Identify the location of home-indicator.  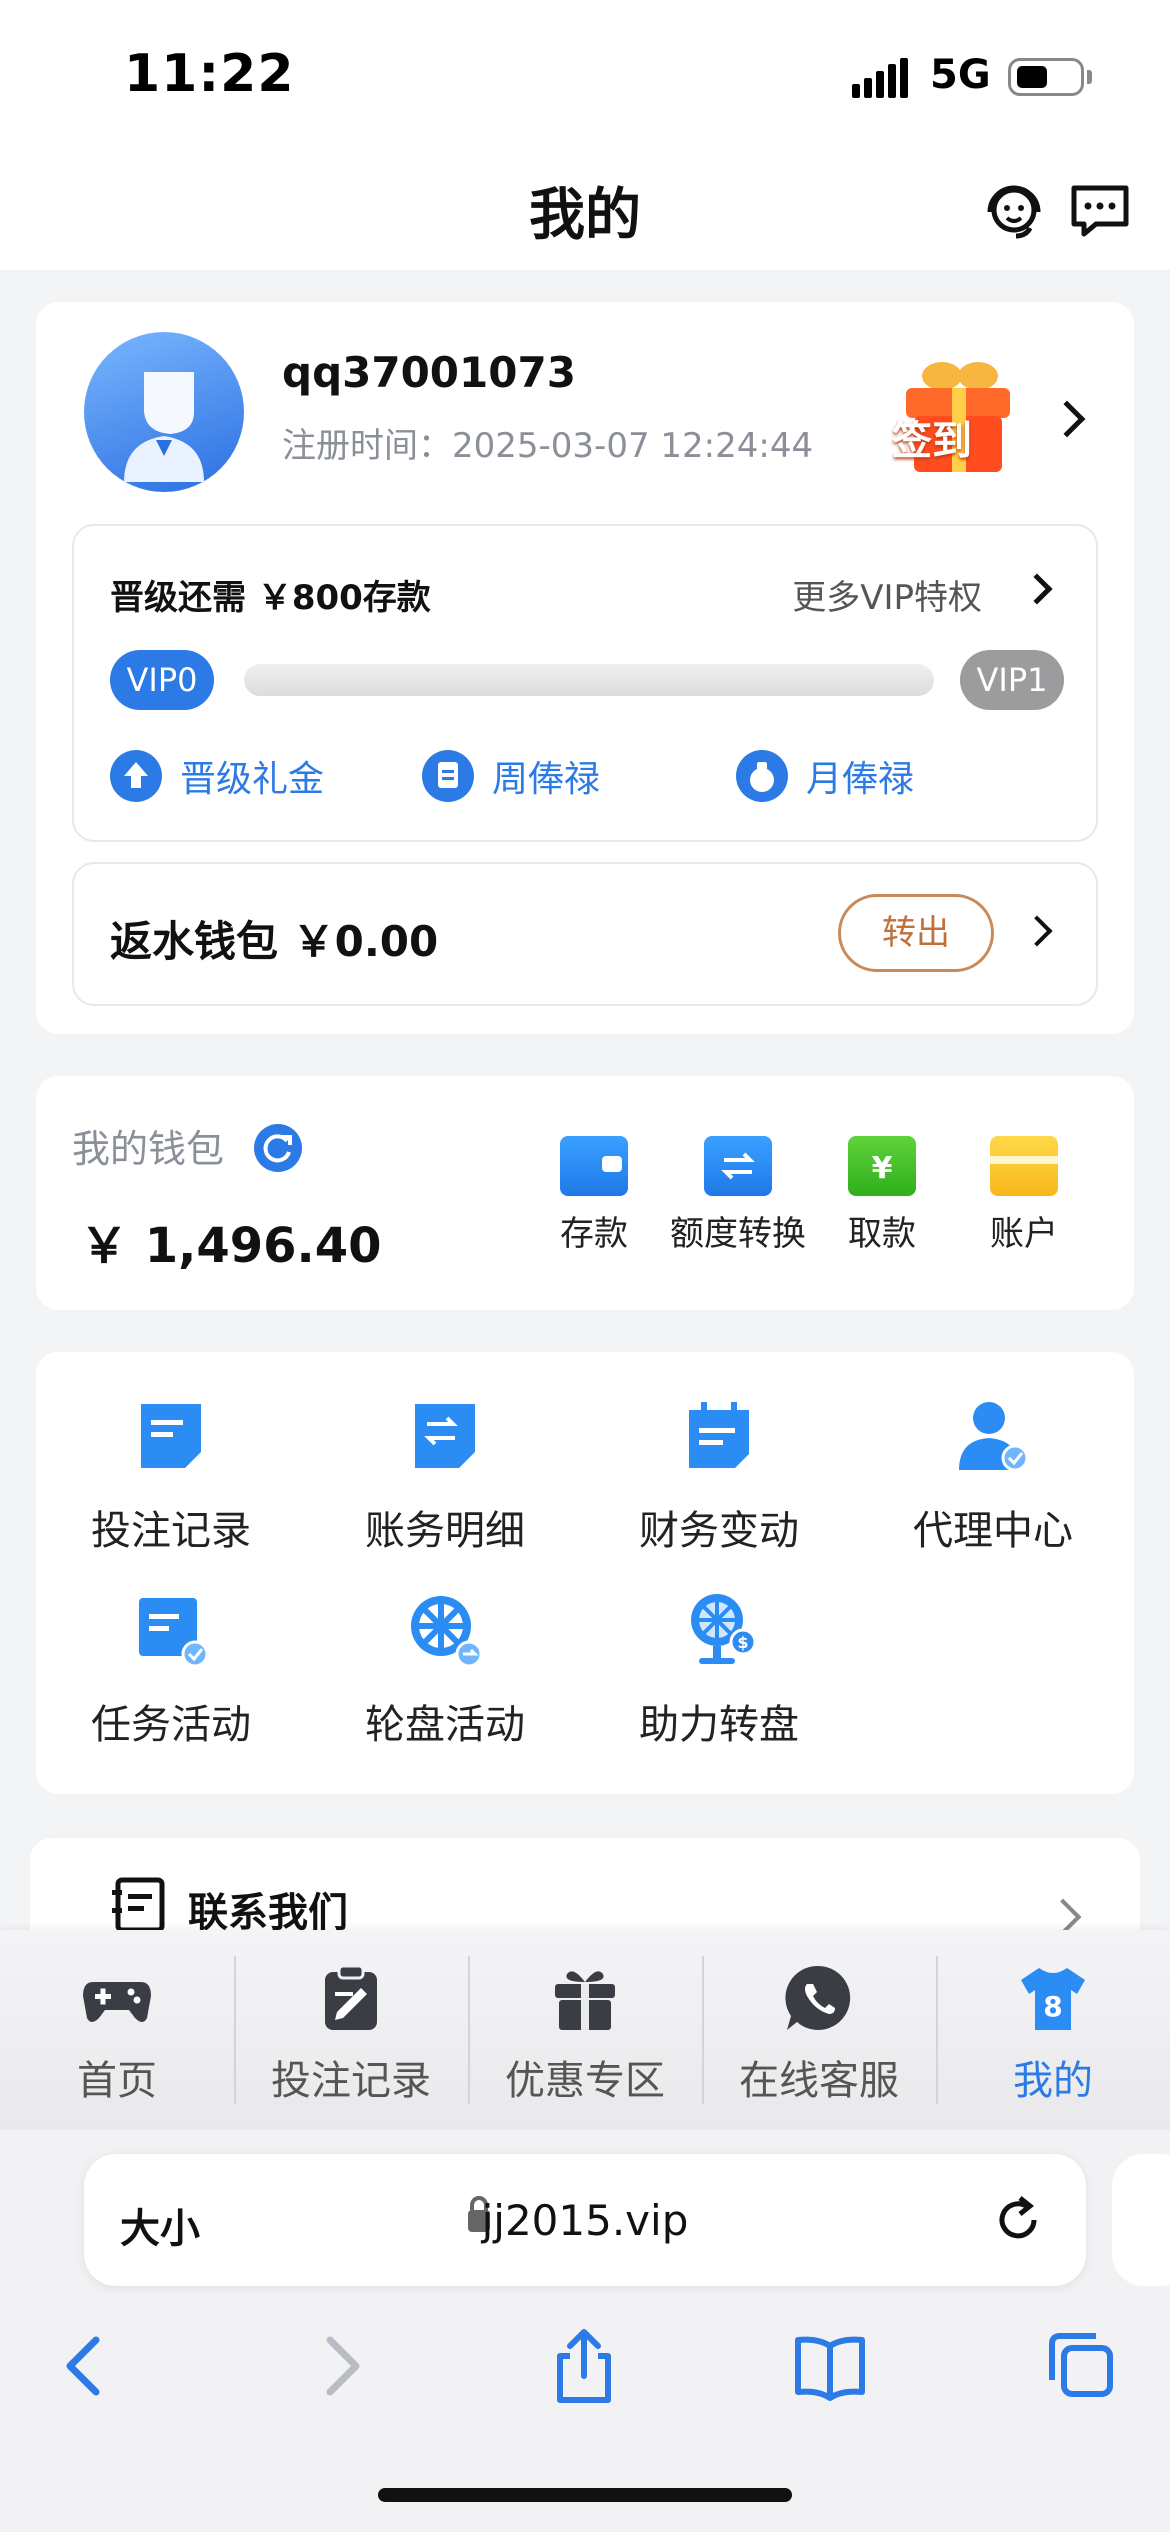
(585, 2495).